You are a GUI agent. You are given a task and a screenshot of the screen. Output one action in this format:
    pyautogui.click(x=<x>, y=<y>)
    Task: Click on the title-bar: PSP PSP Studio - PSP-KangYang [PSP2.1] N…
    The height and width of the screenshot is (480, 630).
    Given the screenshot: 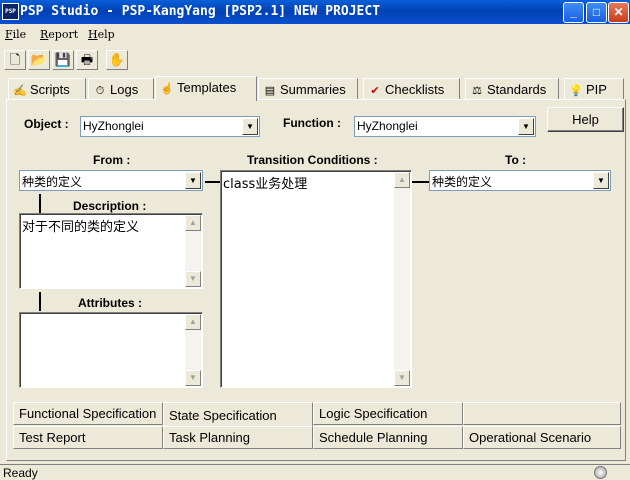 What is the action you would take?
    pyautogui.click(x=315, y=12)
    